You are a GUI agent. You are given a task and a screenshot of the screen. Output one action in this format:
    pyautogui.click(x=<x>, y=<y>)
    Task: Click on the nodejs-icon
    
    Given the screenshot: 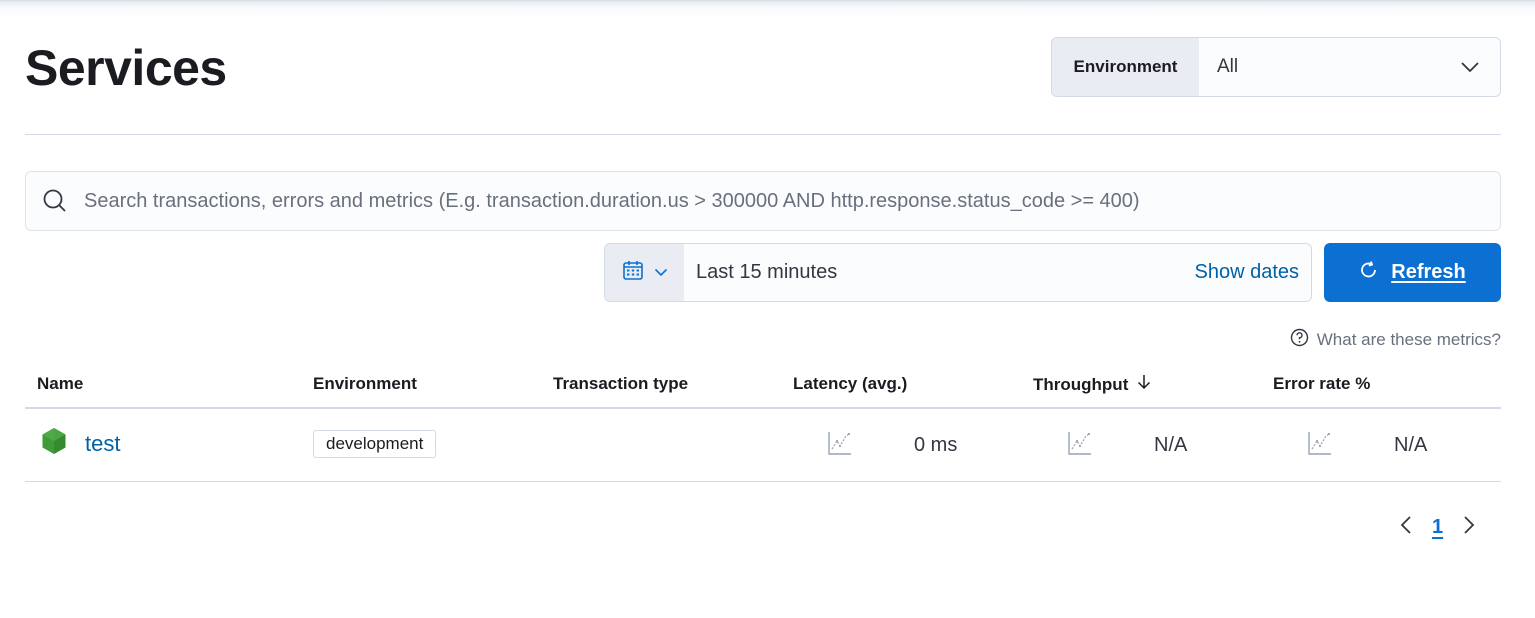 What is the action you would take?
    pyautogui.click(x=54, y=443)
    